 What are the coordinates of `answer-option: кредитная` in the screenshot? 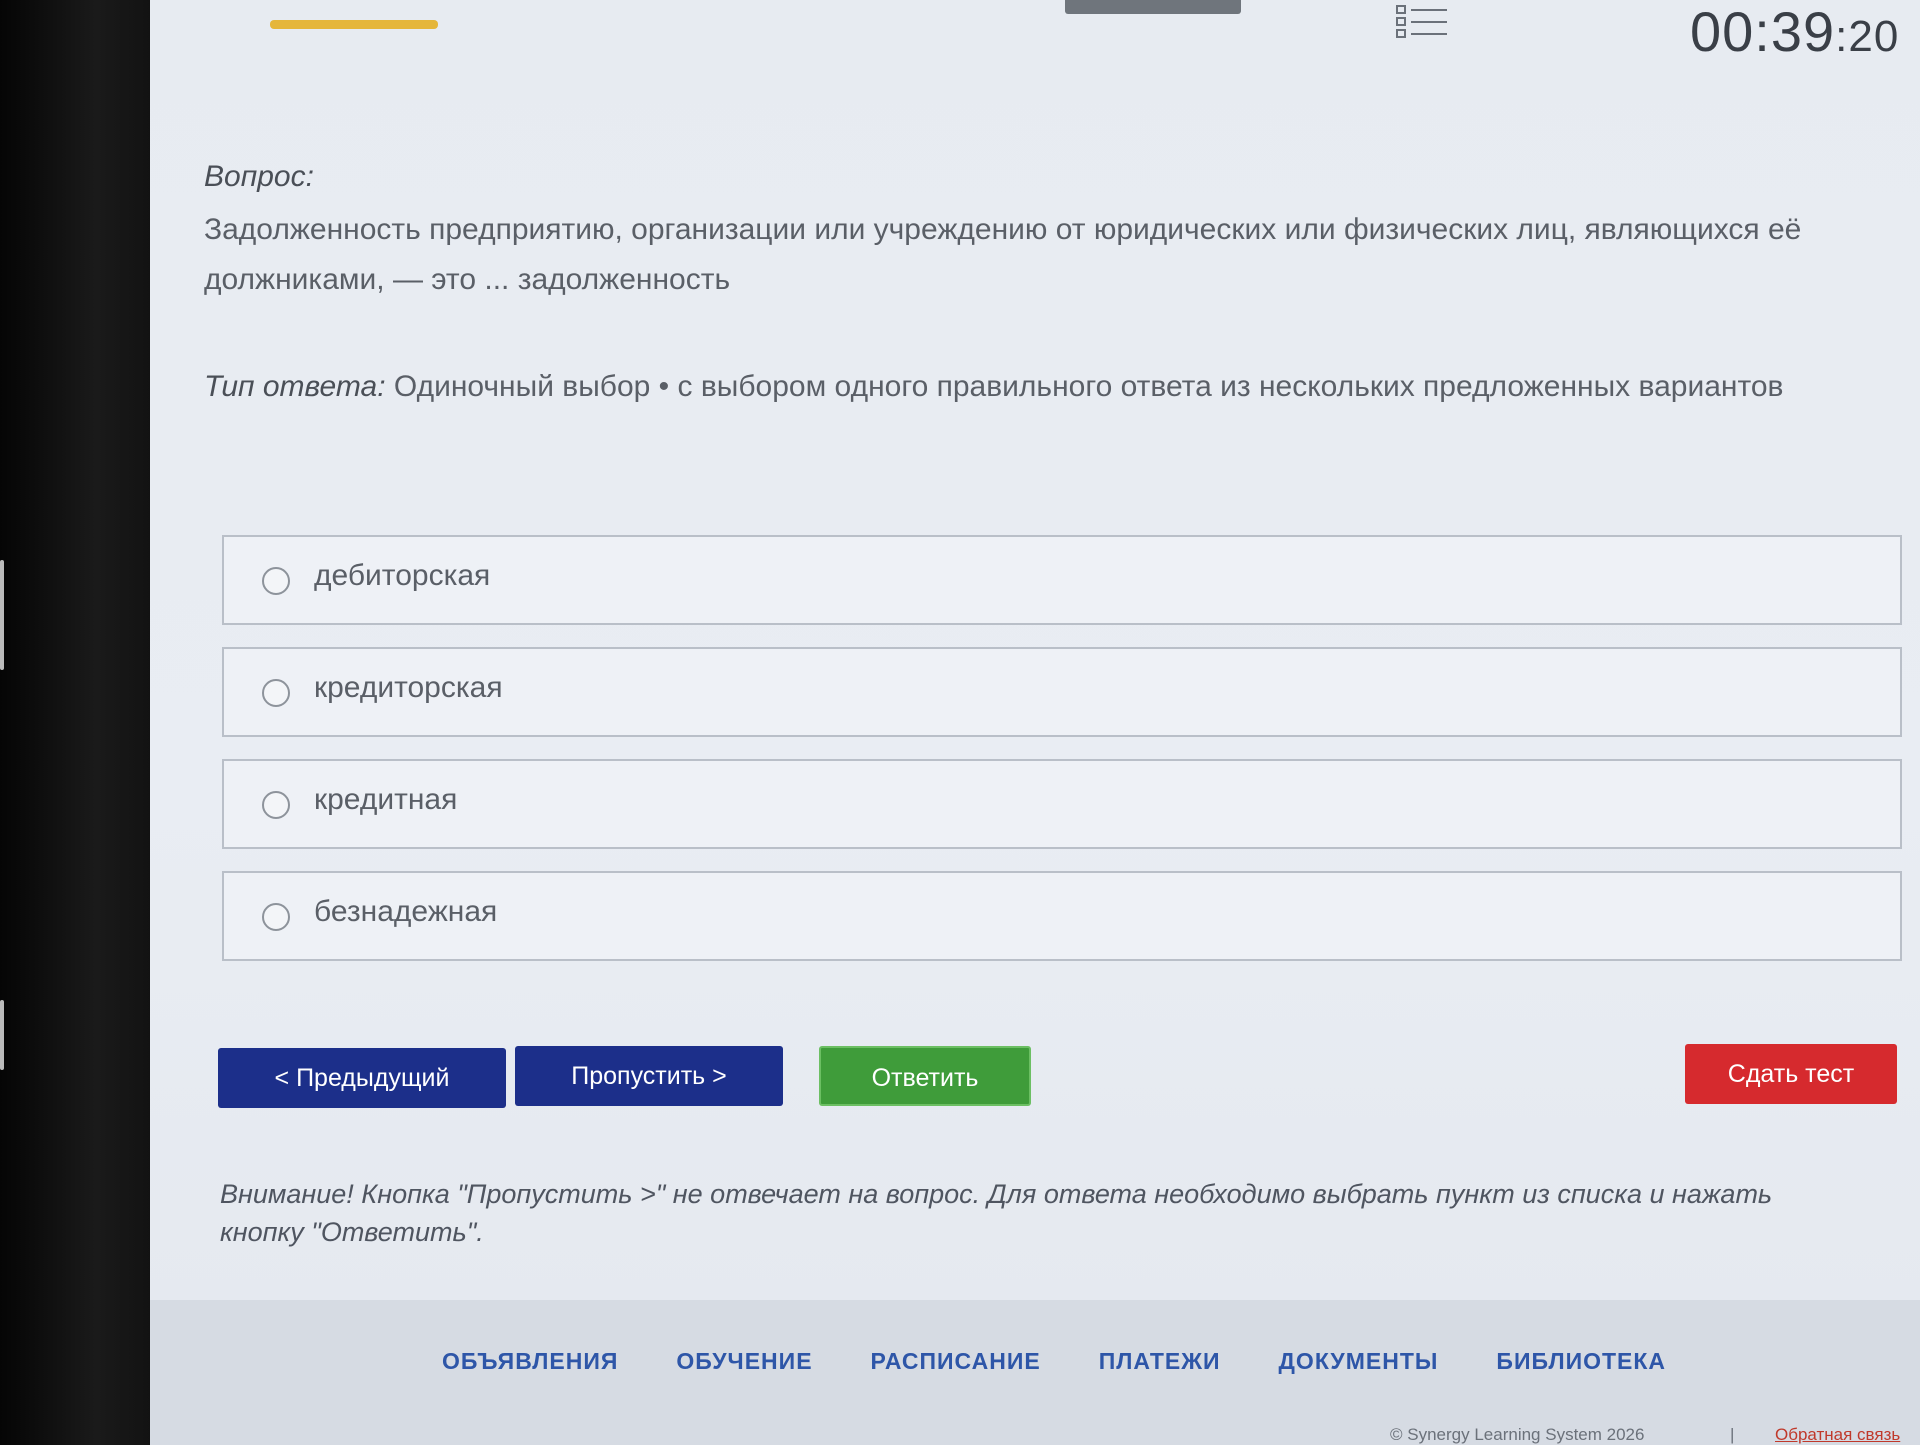 It's located at (1062, 804).